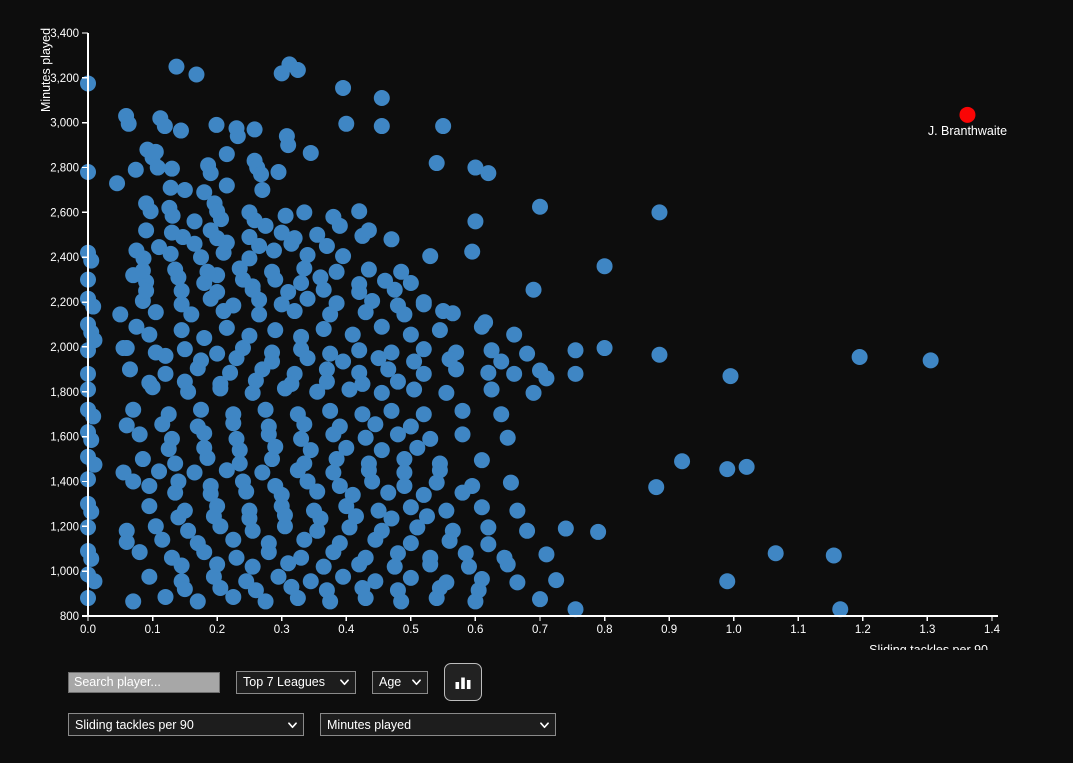 Image resolution: width=1073 pixels, height=763 pixels. What do you see at coordinates (144, 682) in the screenshot?
I see `search-input` at bounding box center [144, 682].